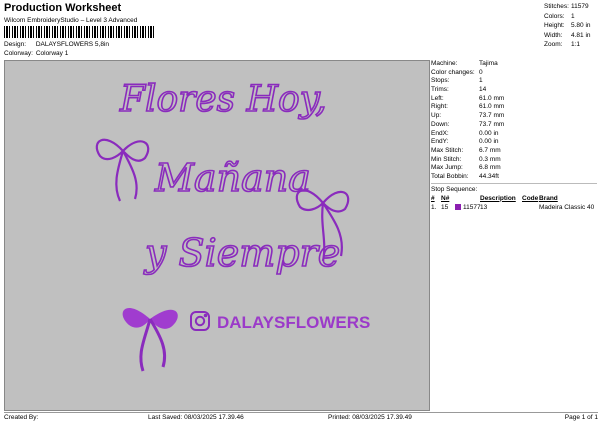 The width and height of the screenshot is (600, 424). Describe the element at coordinates (464, 63) in the screenshot. I see `machine-row: Machine: Tajima` at that location.